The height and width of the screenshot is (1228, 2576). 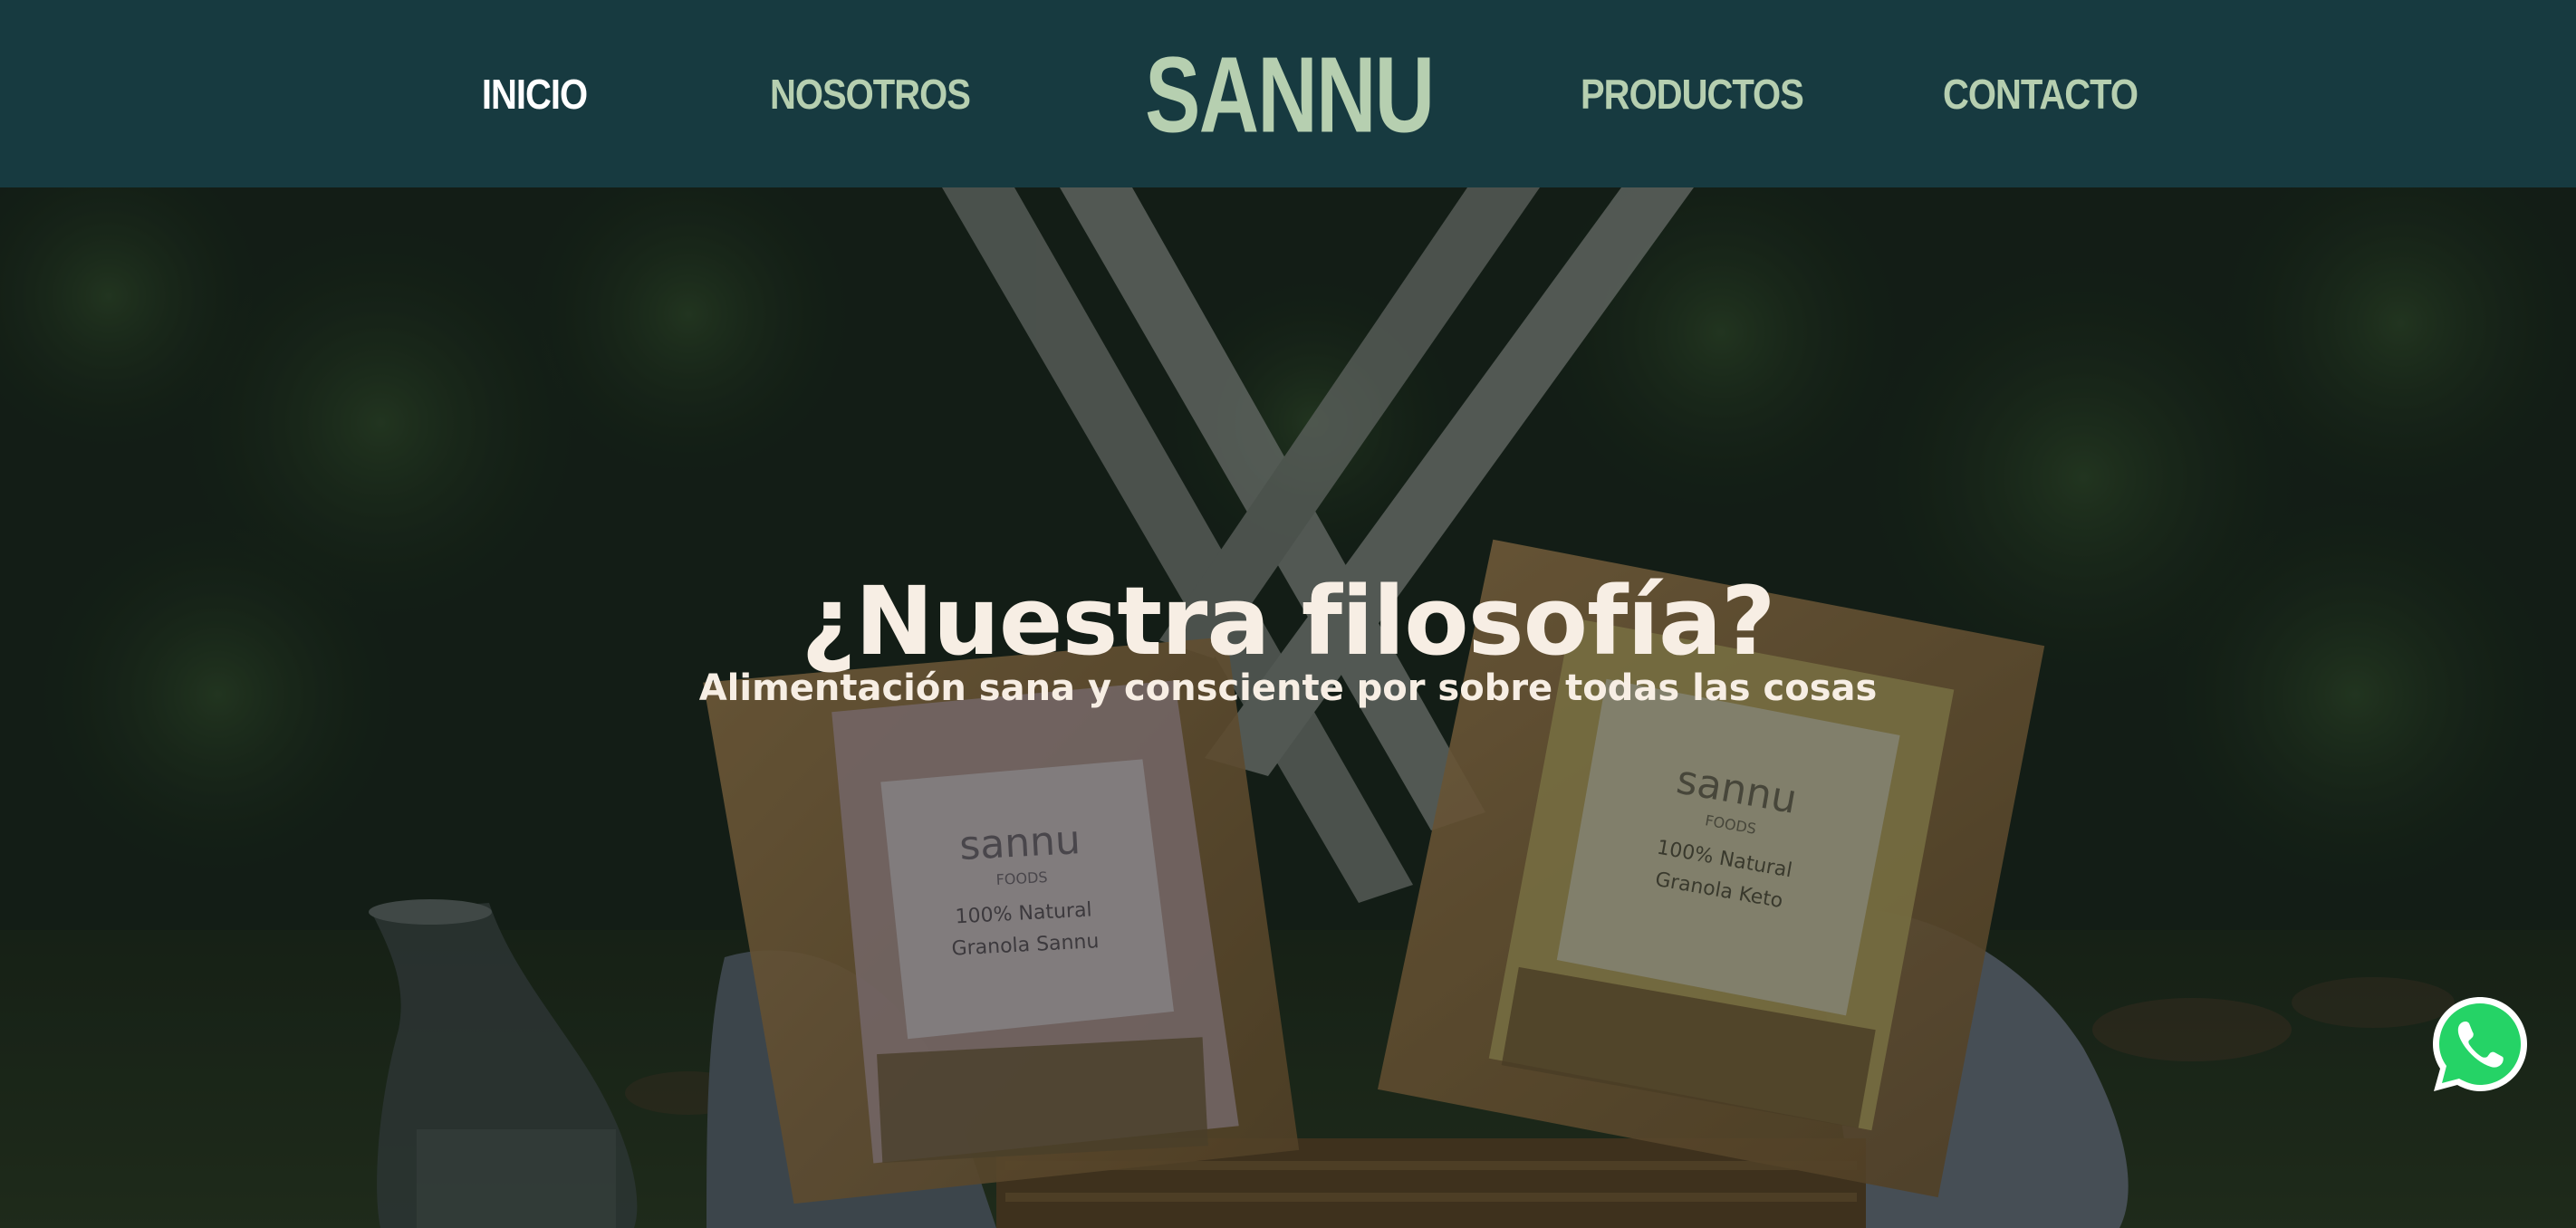 I want to click on nav-inicio: INICIO, so click(x=534, y=95).